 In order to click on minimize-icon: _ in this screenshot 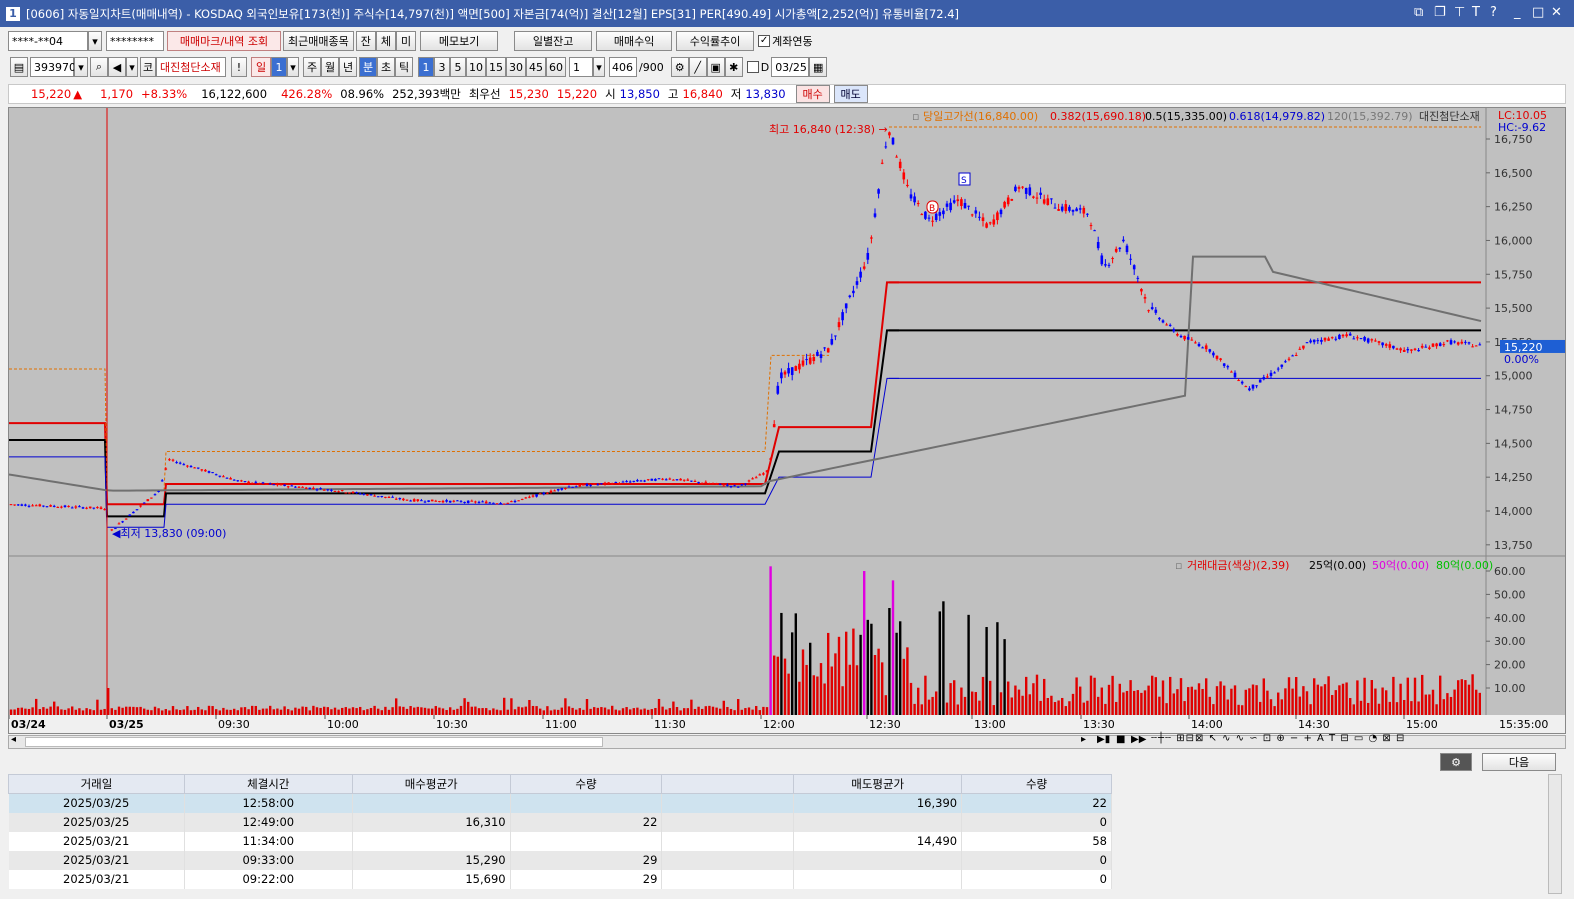, I will do `click(1517, 12)`.